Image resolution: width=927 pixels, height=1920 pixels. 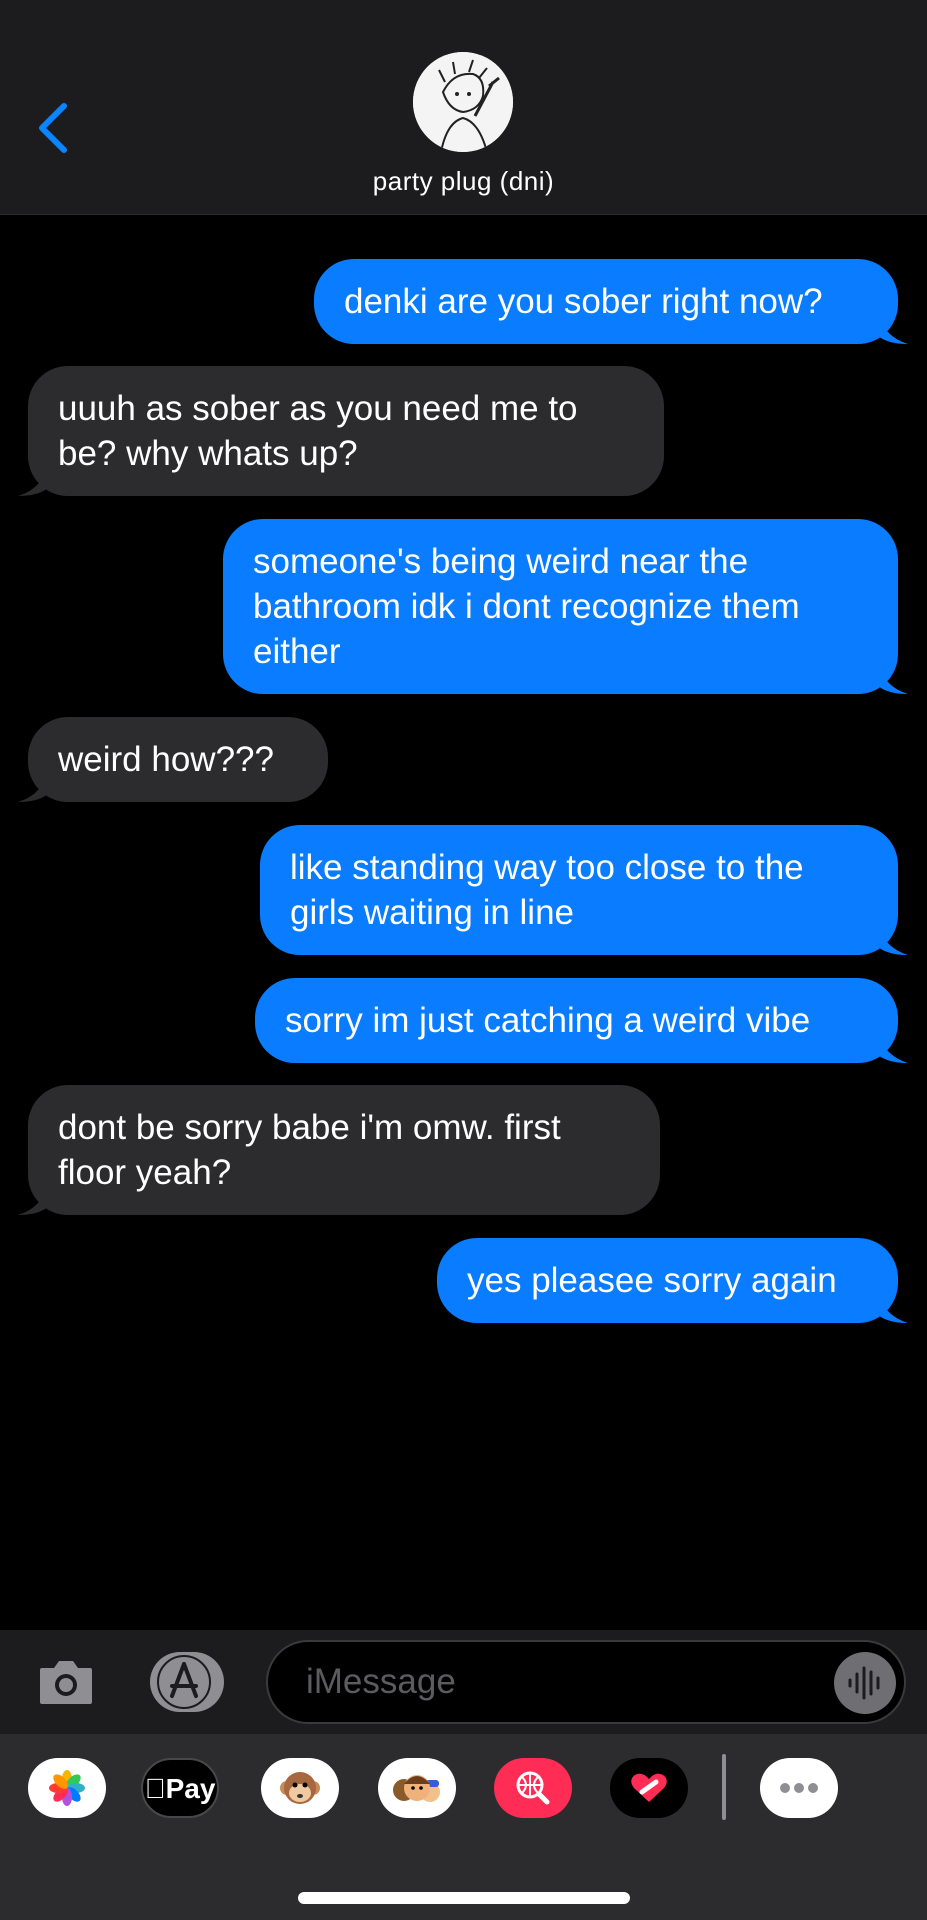 I want to click on home-indicator, so click(x=464, y=1898).